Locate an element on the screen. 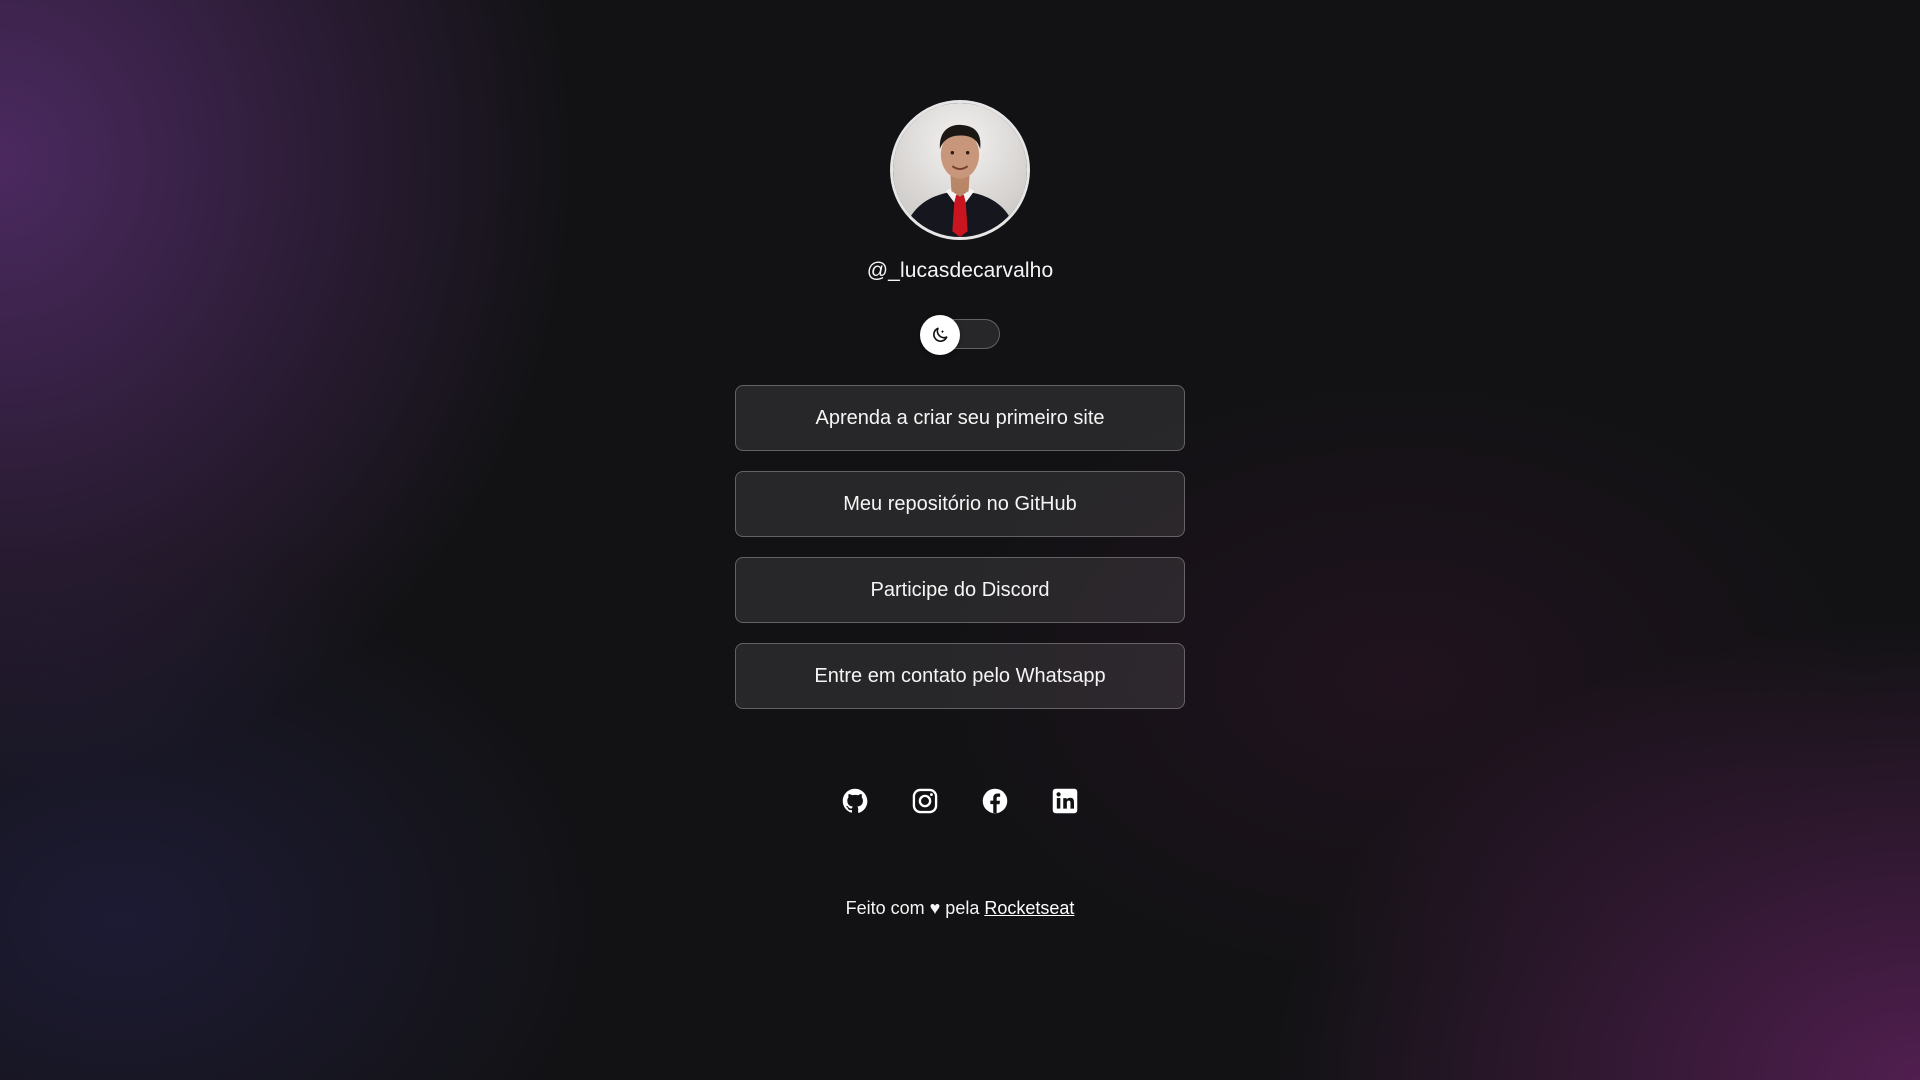  instagram-icon is located at coordinates (925, 801).